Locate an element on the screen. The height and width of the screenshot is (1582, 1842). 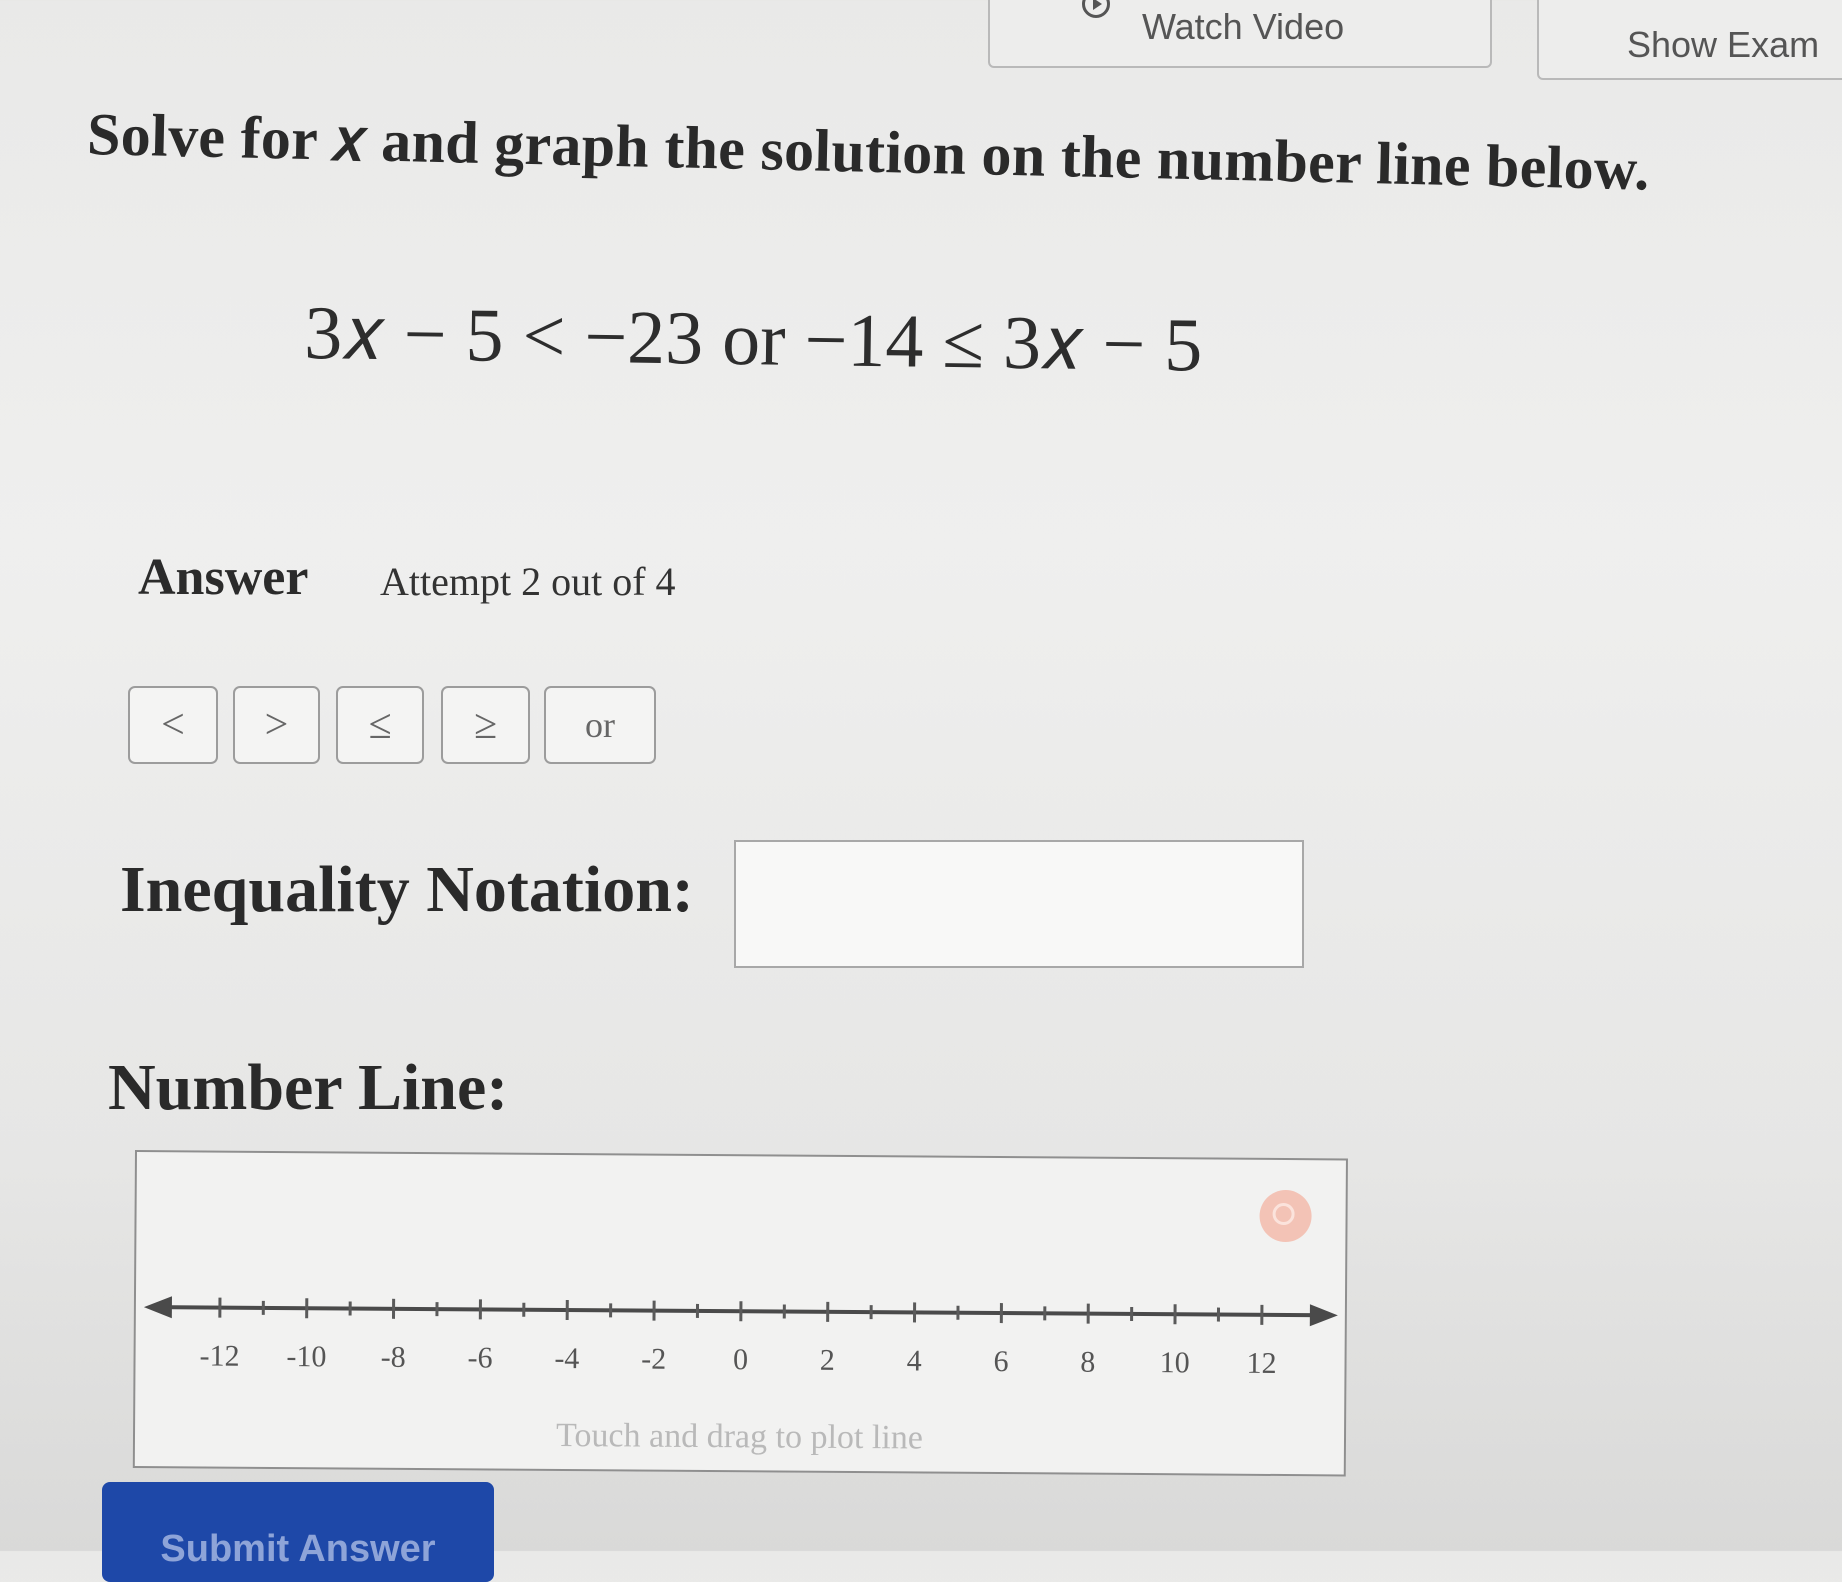
tick-label: -10 is located at coordinates (306, 1356).